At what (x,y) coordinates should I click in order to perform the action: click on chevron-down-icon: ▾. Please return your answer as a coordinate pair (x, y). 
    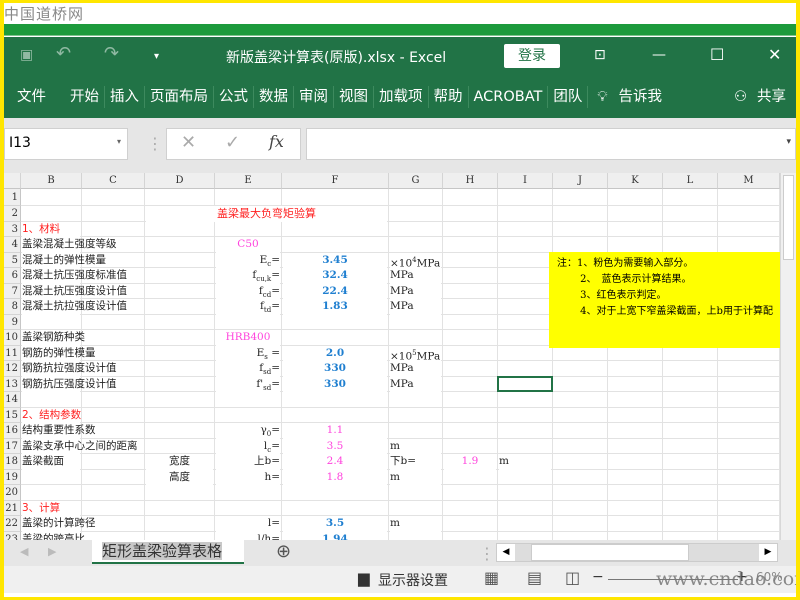
    Looking at the image, I should click on (119, 141).